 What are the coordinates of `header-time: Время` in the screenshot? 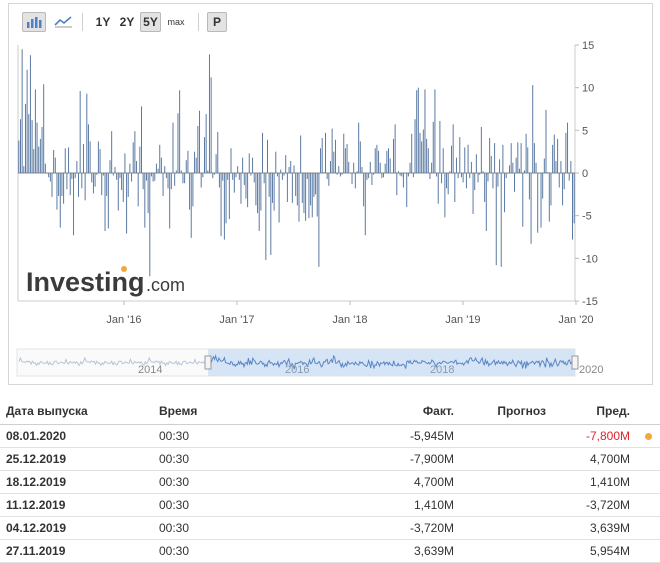 It's located at (178, 411).